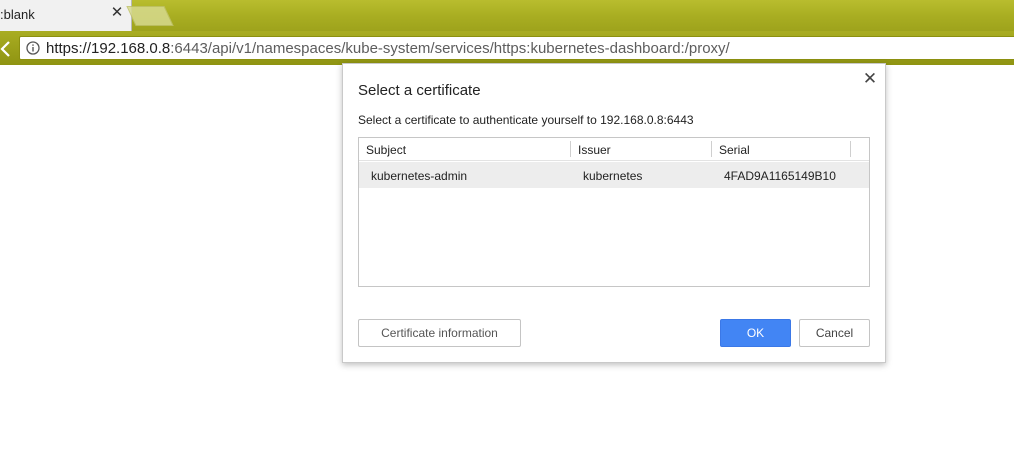 The image size is (1014, 449). I want to click on url-host: https://192.168.0.8, so click(108, 48).